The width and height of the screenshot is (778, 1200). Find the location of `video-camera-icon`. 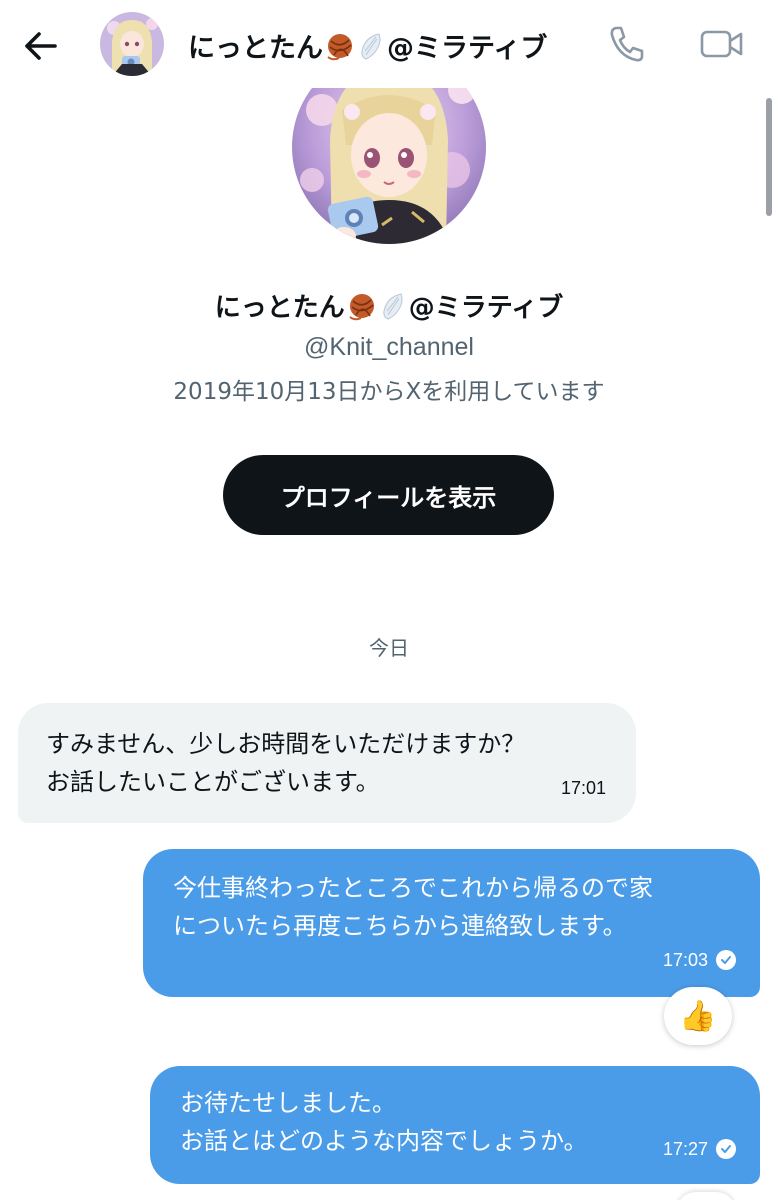

video-camera-icon is located at coordinates (721, 44).